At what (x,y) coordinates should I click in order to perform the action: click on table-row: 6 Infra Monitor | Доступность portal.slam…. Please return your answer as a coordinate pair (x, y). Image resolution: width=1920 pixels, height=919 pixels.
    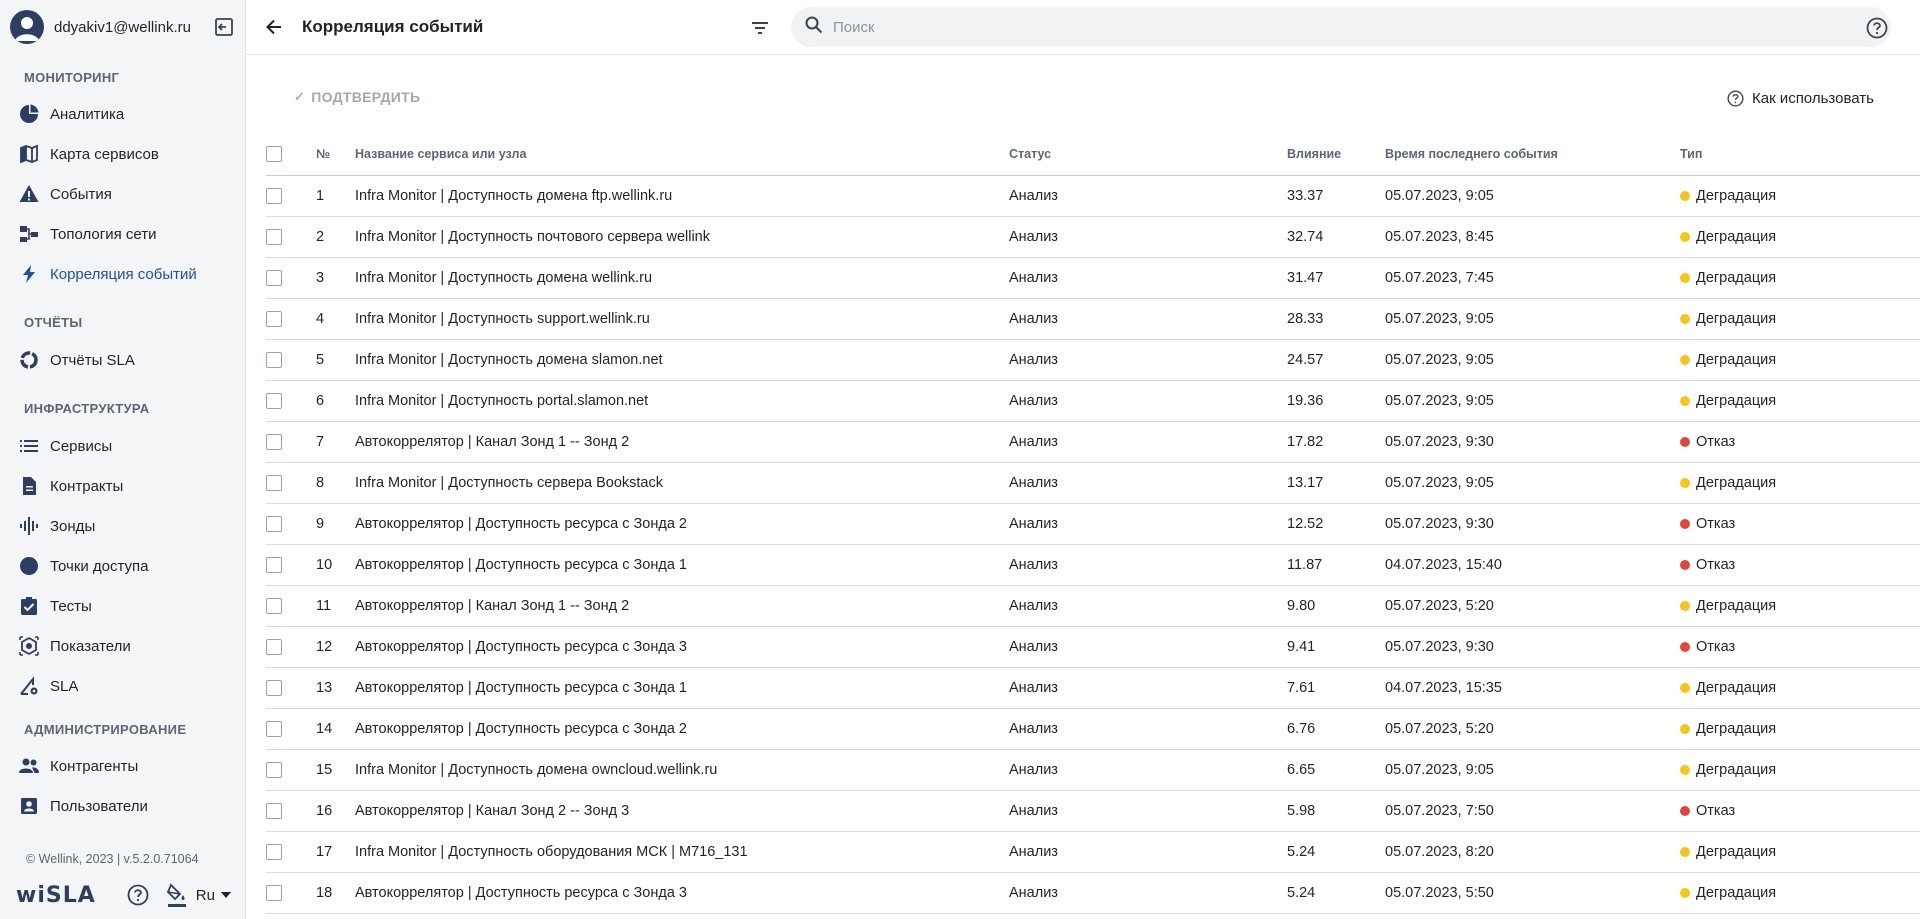
    Looking at the image, I should click on (1093, 401).